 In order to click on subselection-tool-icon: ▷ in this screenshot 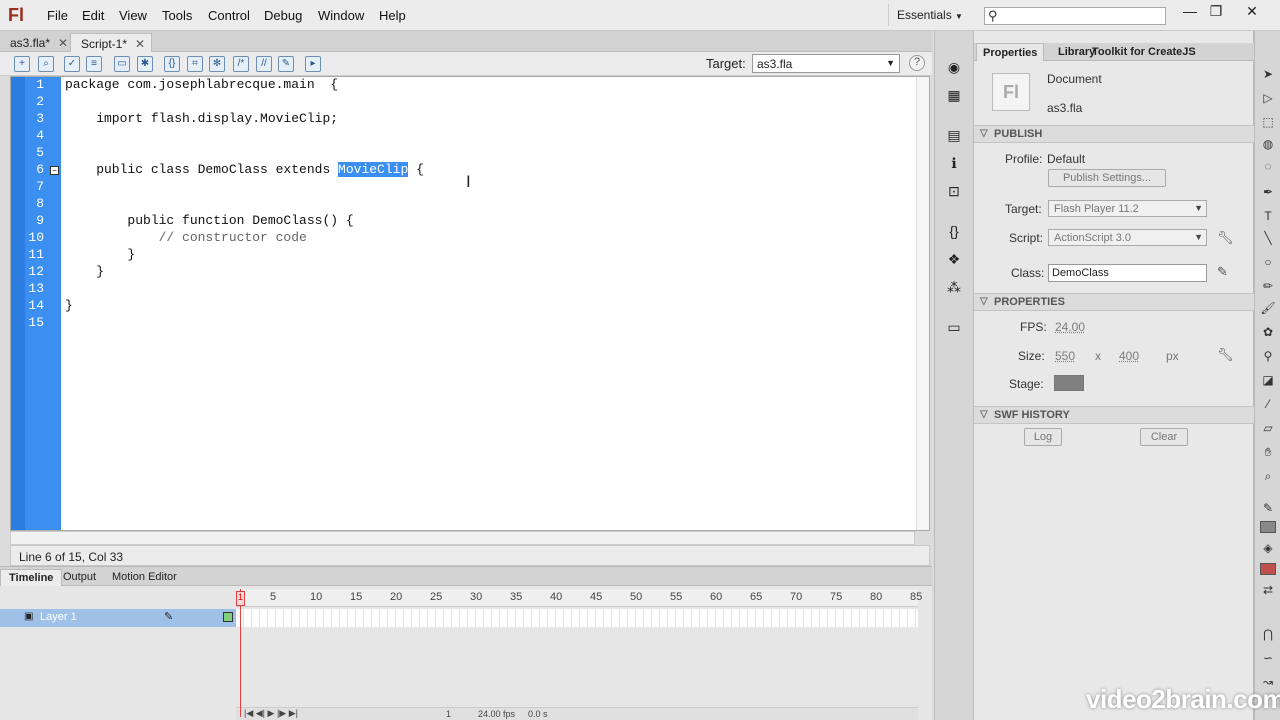, I will do `click(1268, 100)`.